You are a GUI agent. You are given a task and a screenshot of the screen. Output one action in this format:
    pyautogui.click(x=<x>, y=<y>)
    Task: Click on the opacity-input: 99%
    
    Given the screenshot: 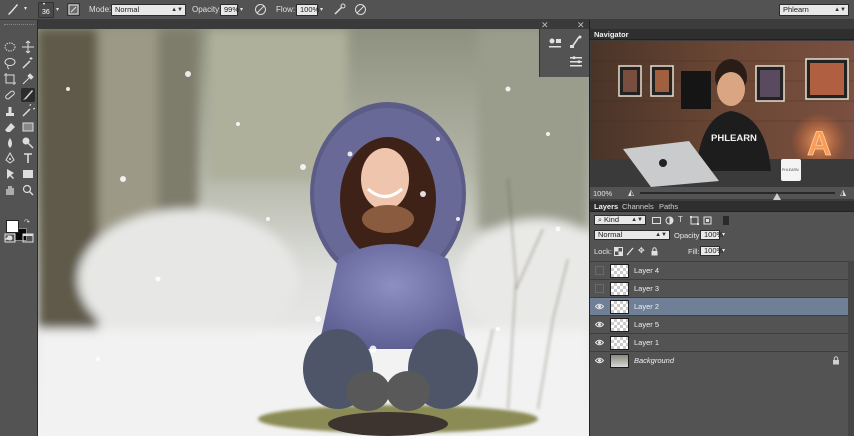 What is the action you would take?
    pyautogui.click(x=229, y=10)
    